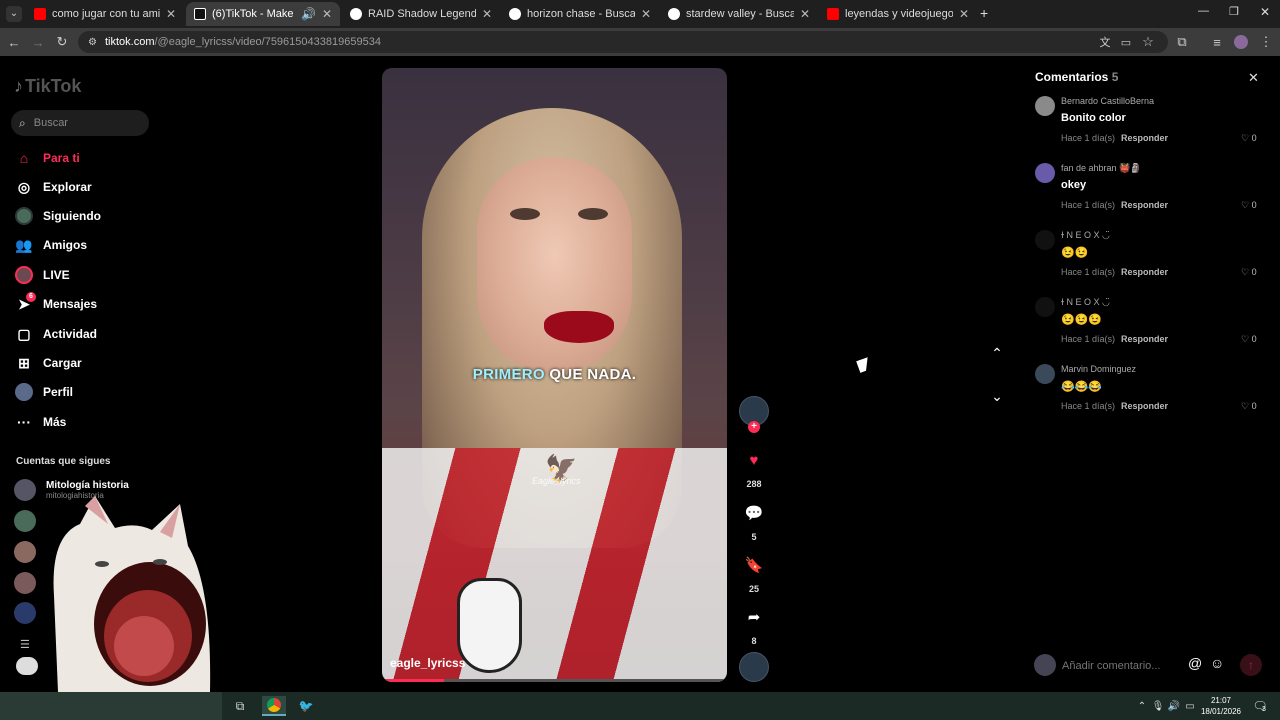 This screenshot has height=720, width=1280. What do you see at coordinates (1245, 339) in the screenshot?
I see `heart-outline-icon: ♡` at bounding box center [1245, 339].